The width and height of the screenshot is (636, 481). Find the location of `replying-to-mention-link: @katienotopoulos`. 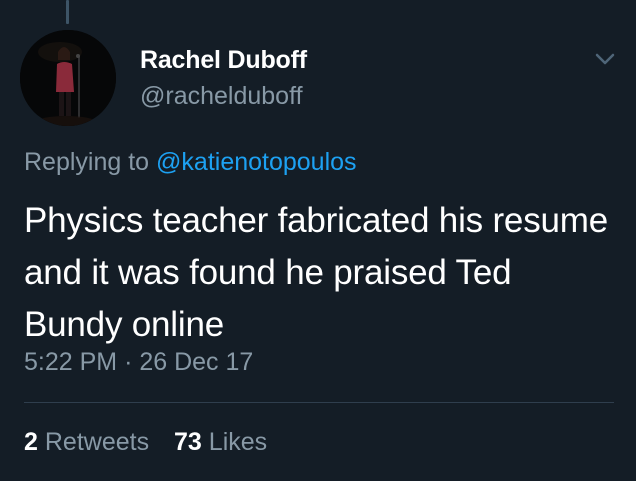

replying-to-mention-link: @katienotopoulos is located at coordinates (256, 162).